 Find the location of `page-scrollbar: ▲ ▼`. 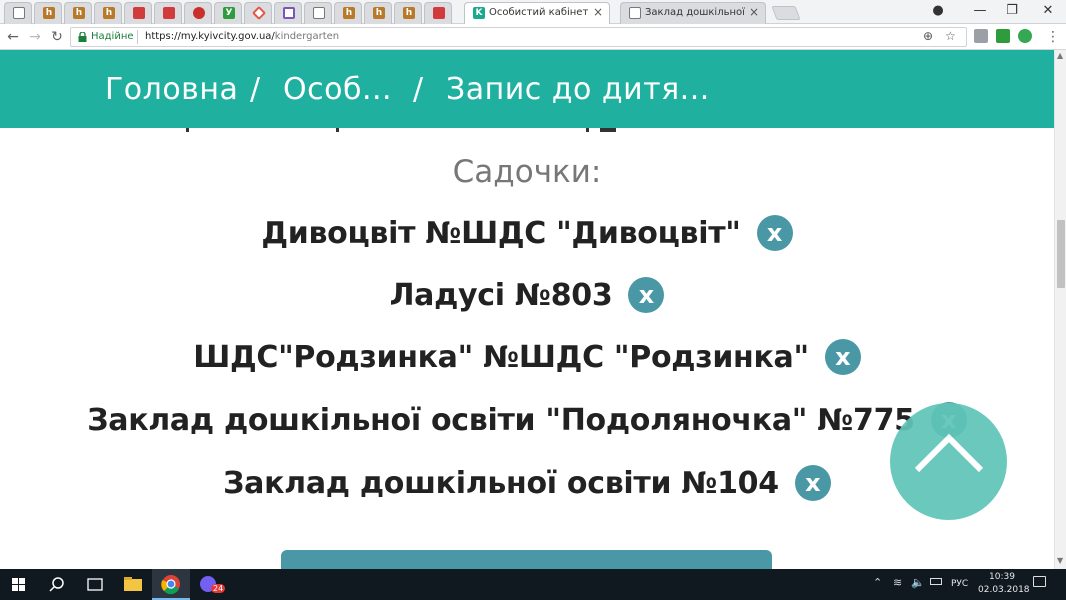

page-scrollbar: ▲ ▼ is located at coordinates (1060, 309).